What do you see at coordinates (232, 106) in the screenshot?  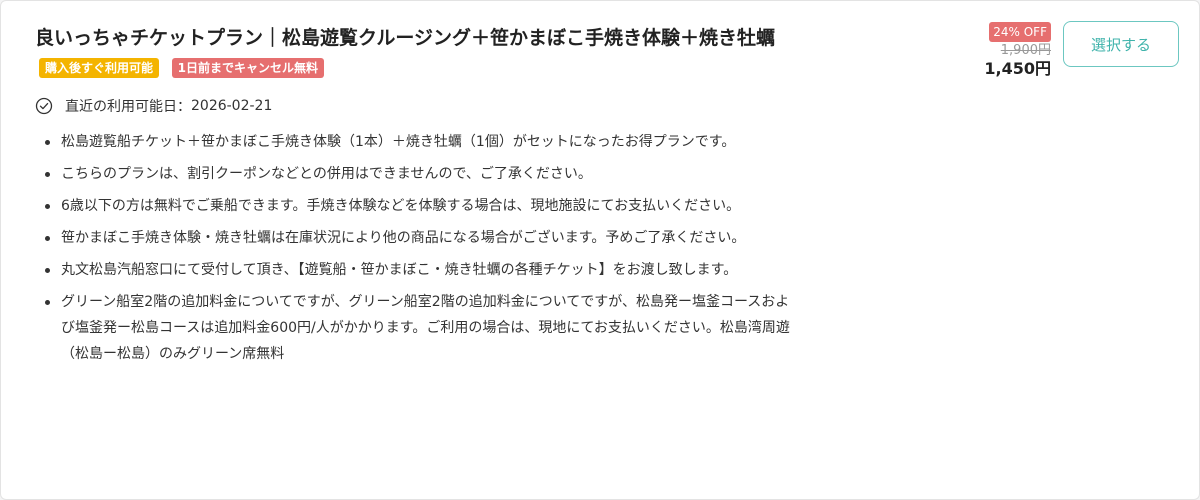 I see `availability-date: 2026-02-21` at bounding box center [232, 106].